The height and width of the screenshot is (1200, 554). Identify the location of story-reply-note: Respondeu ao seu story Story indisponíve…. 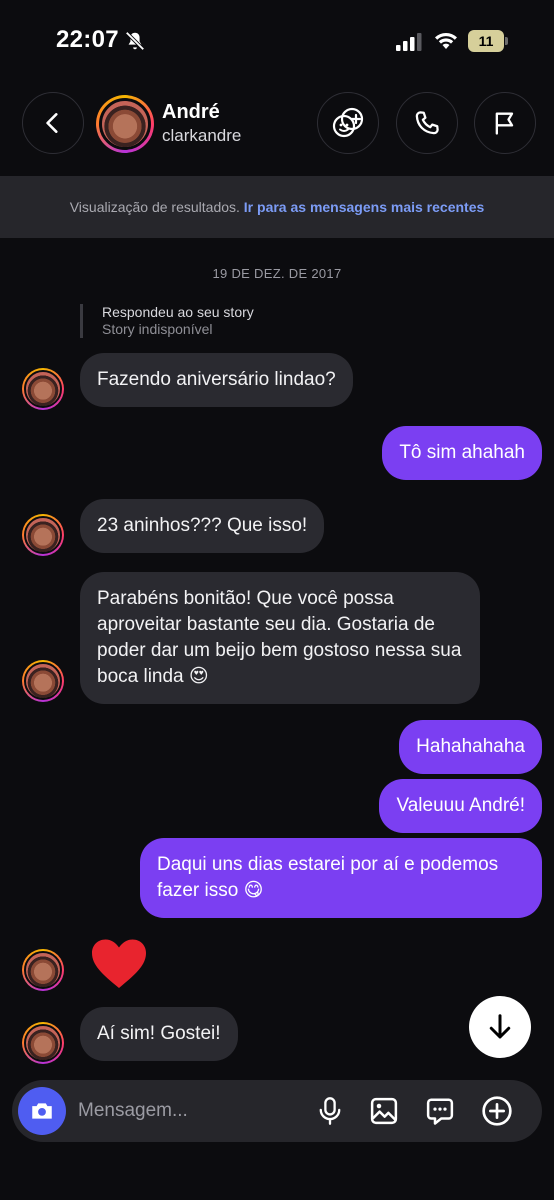
(167, 321).